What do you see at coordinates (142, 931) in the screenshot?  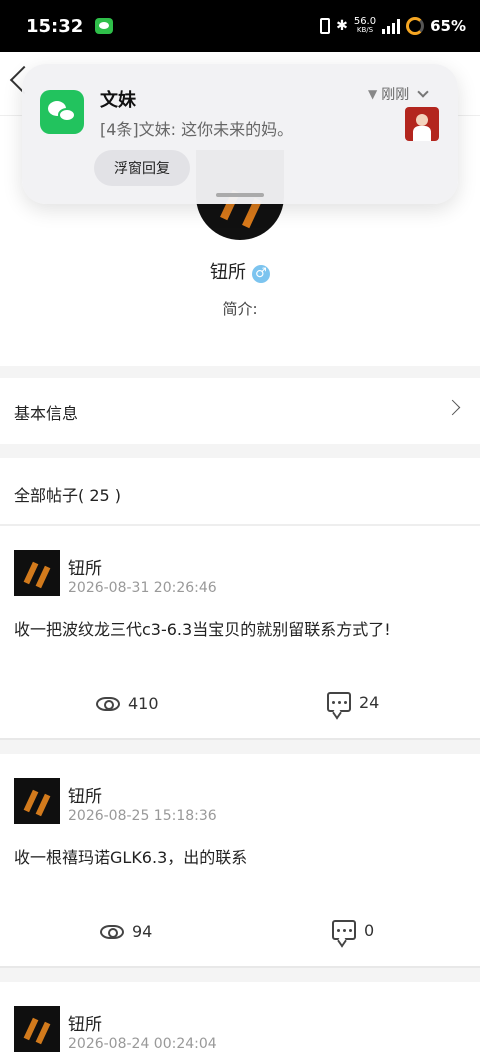 I see `views-count: 94` at bounding box center [142, 931].